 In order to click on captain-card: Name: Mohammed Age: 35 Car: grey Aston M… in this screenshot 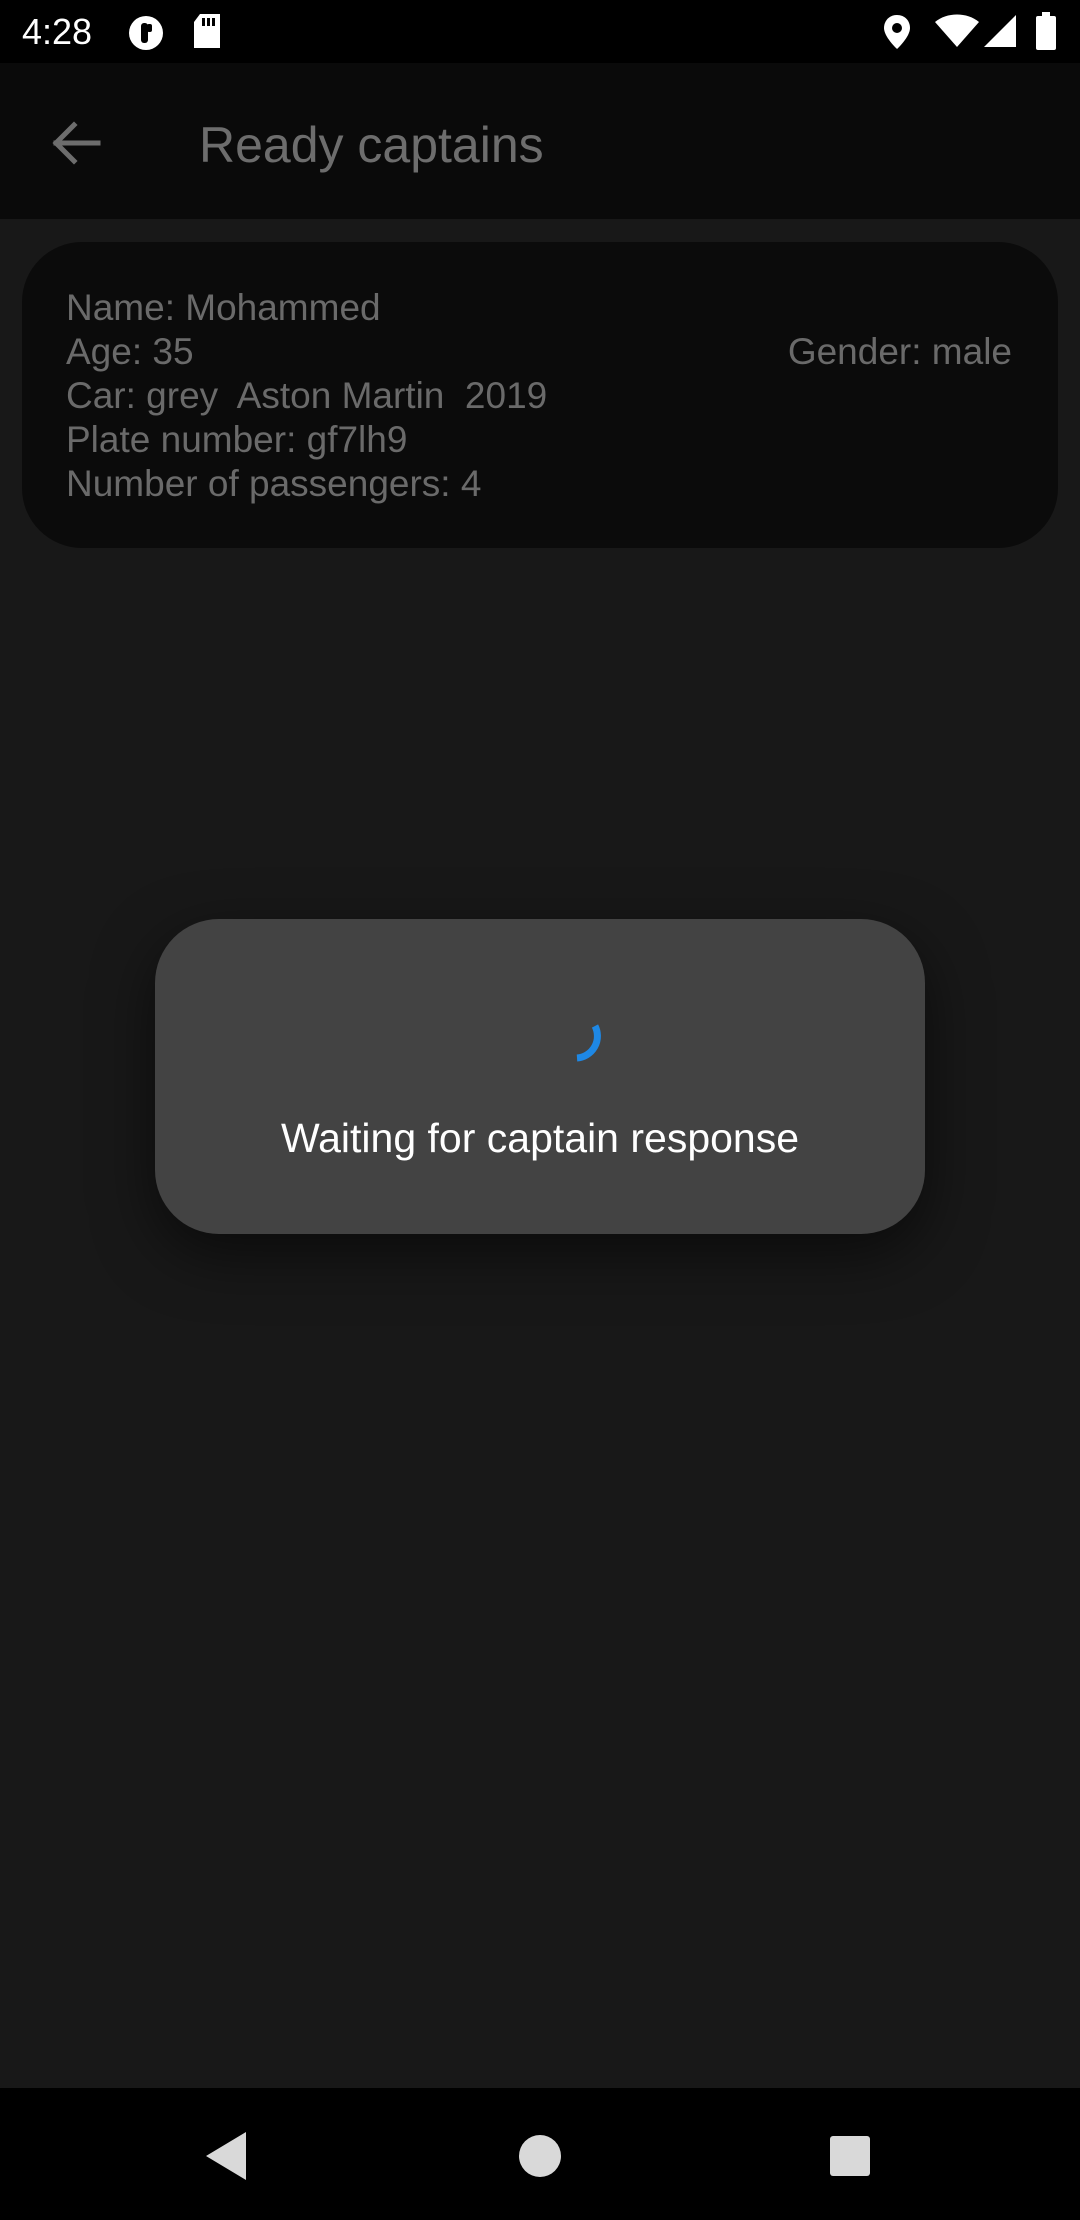, I will do `click(540, 395)`.